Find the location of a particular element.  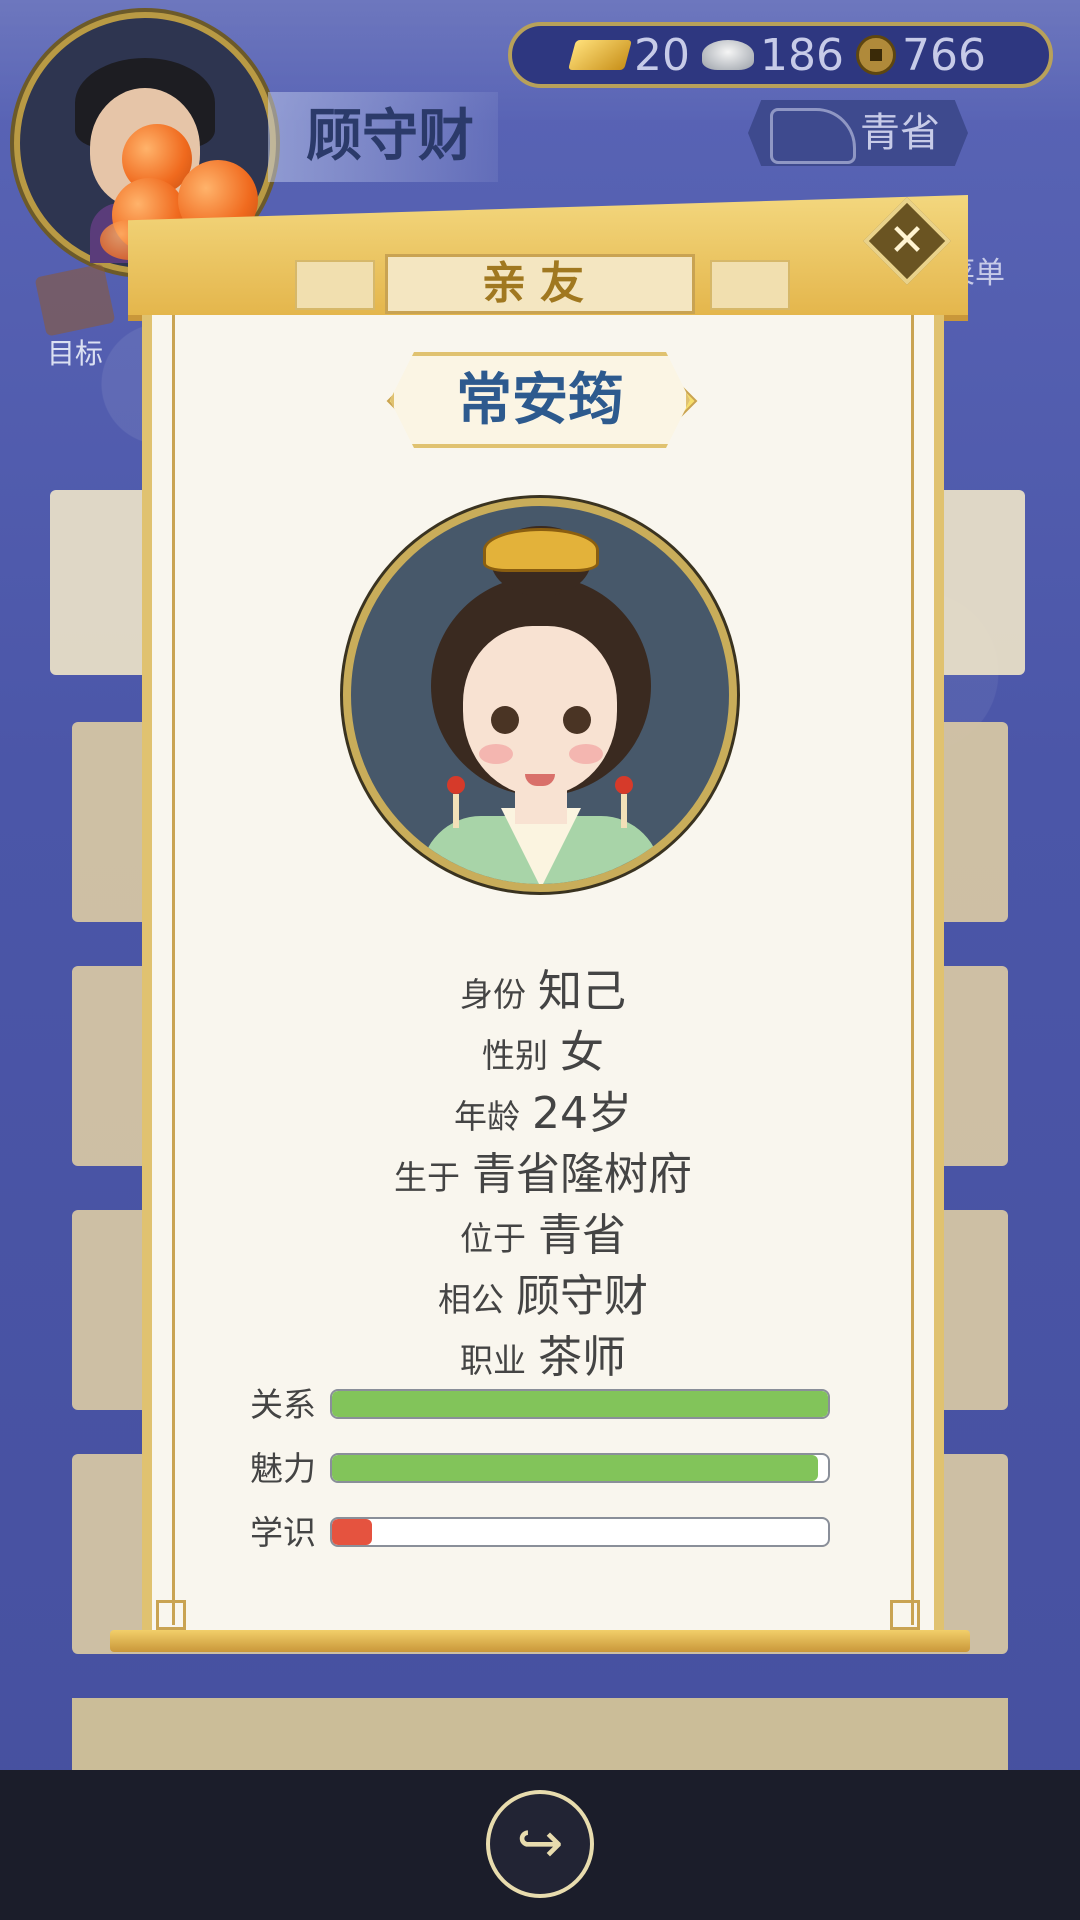

stat-bar-knowledge: 学识 is located at coordinates (540, 1533).